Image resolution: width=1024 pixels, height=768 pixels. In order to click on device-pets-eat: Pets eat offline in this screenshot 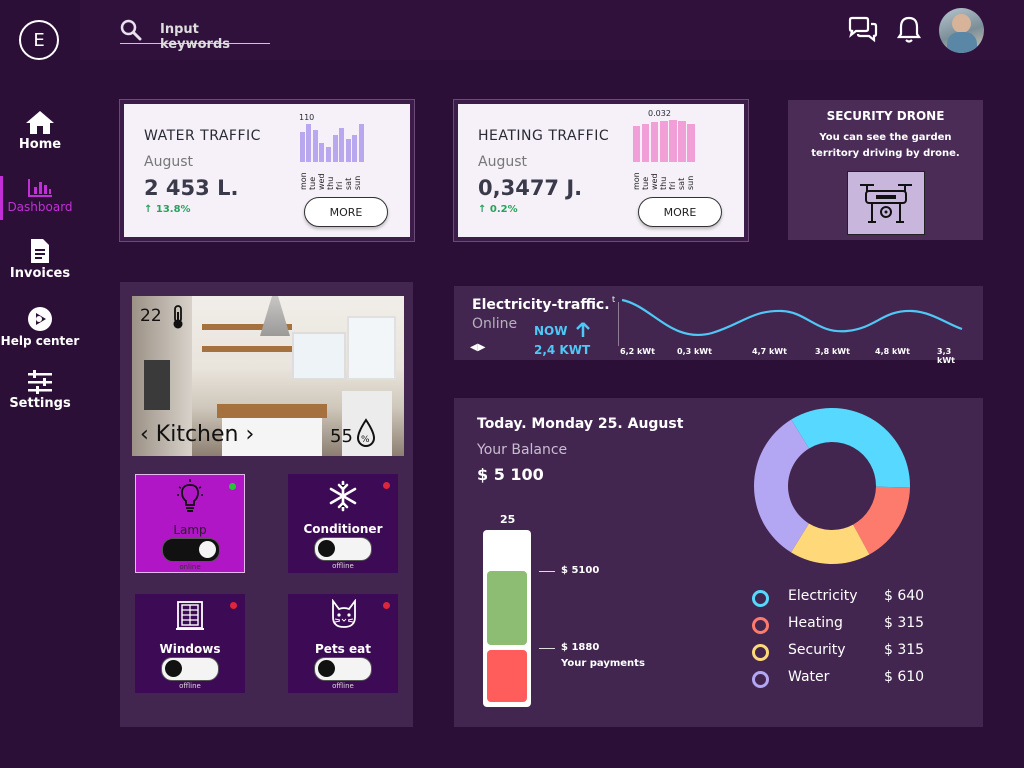, I will do `click(343, 643)`.